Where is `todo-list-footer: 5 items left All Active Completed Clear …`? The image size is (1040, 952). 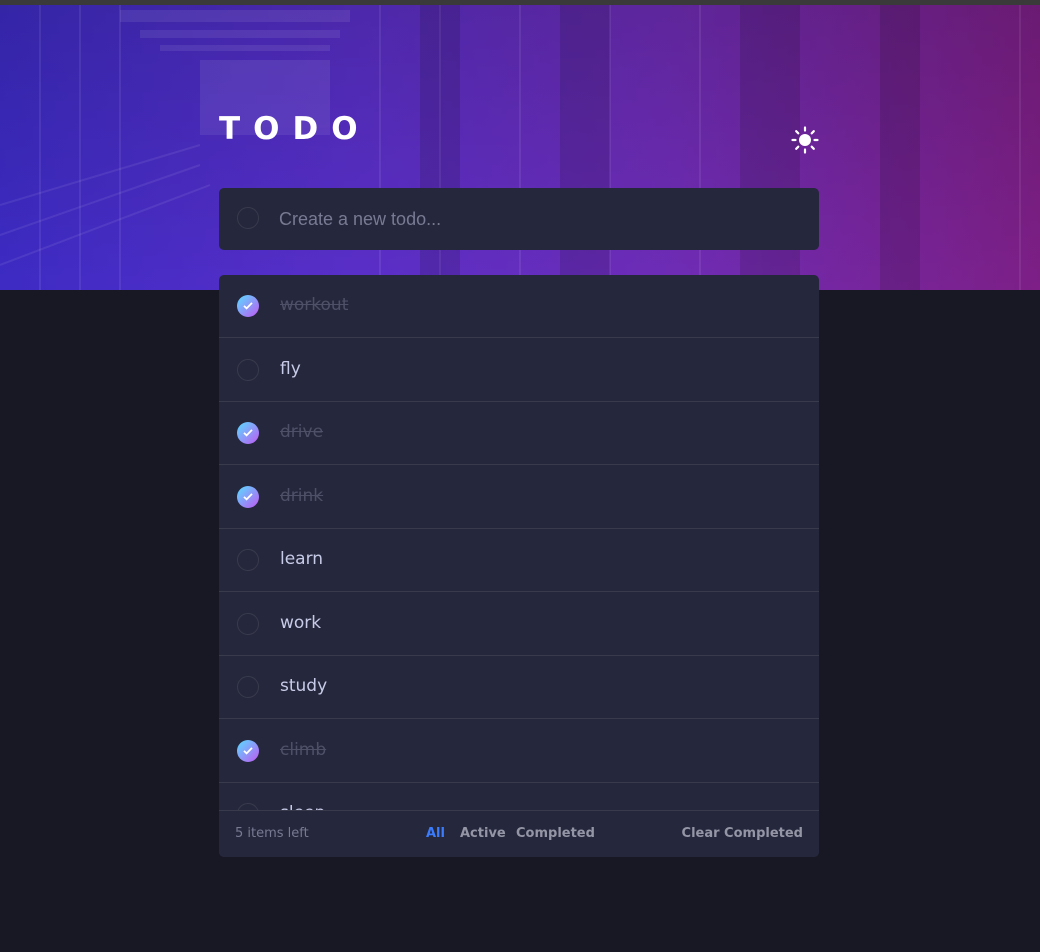
todo-list-footer: 5 items left All Active Completed Clear … is located at coordinates (519, 833).